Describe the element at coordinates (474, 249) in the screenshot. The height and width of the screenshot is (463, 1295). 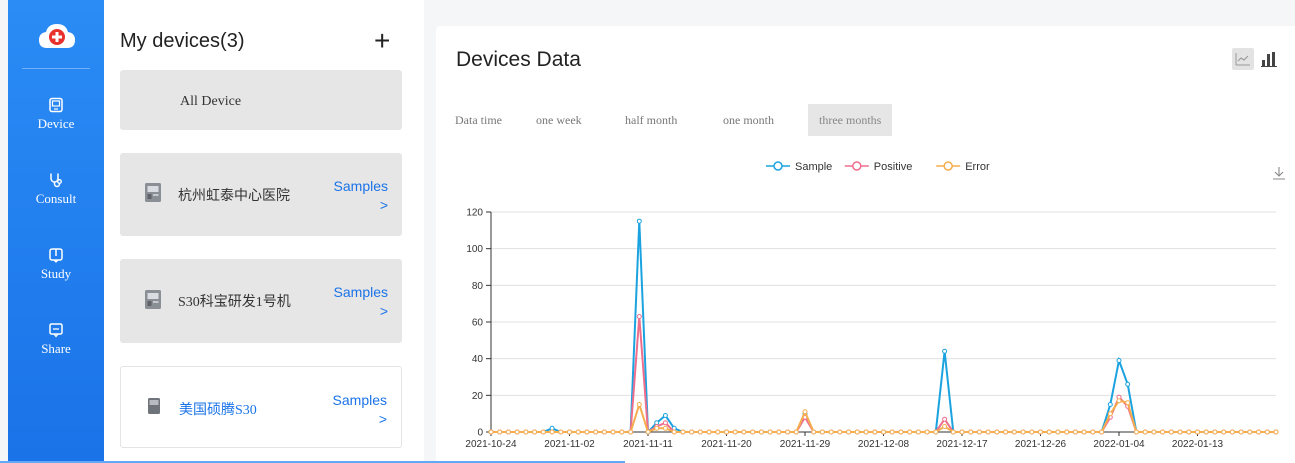
I see `y-tick-label: 100` at that location.